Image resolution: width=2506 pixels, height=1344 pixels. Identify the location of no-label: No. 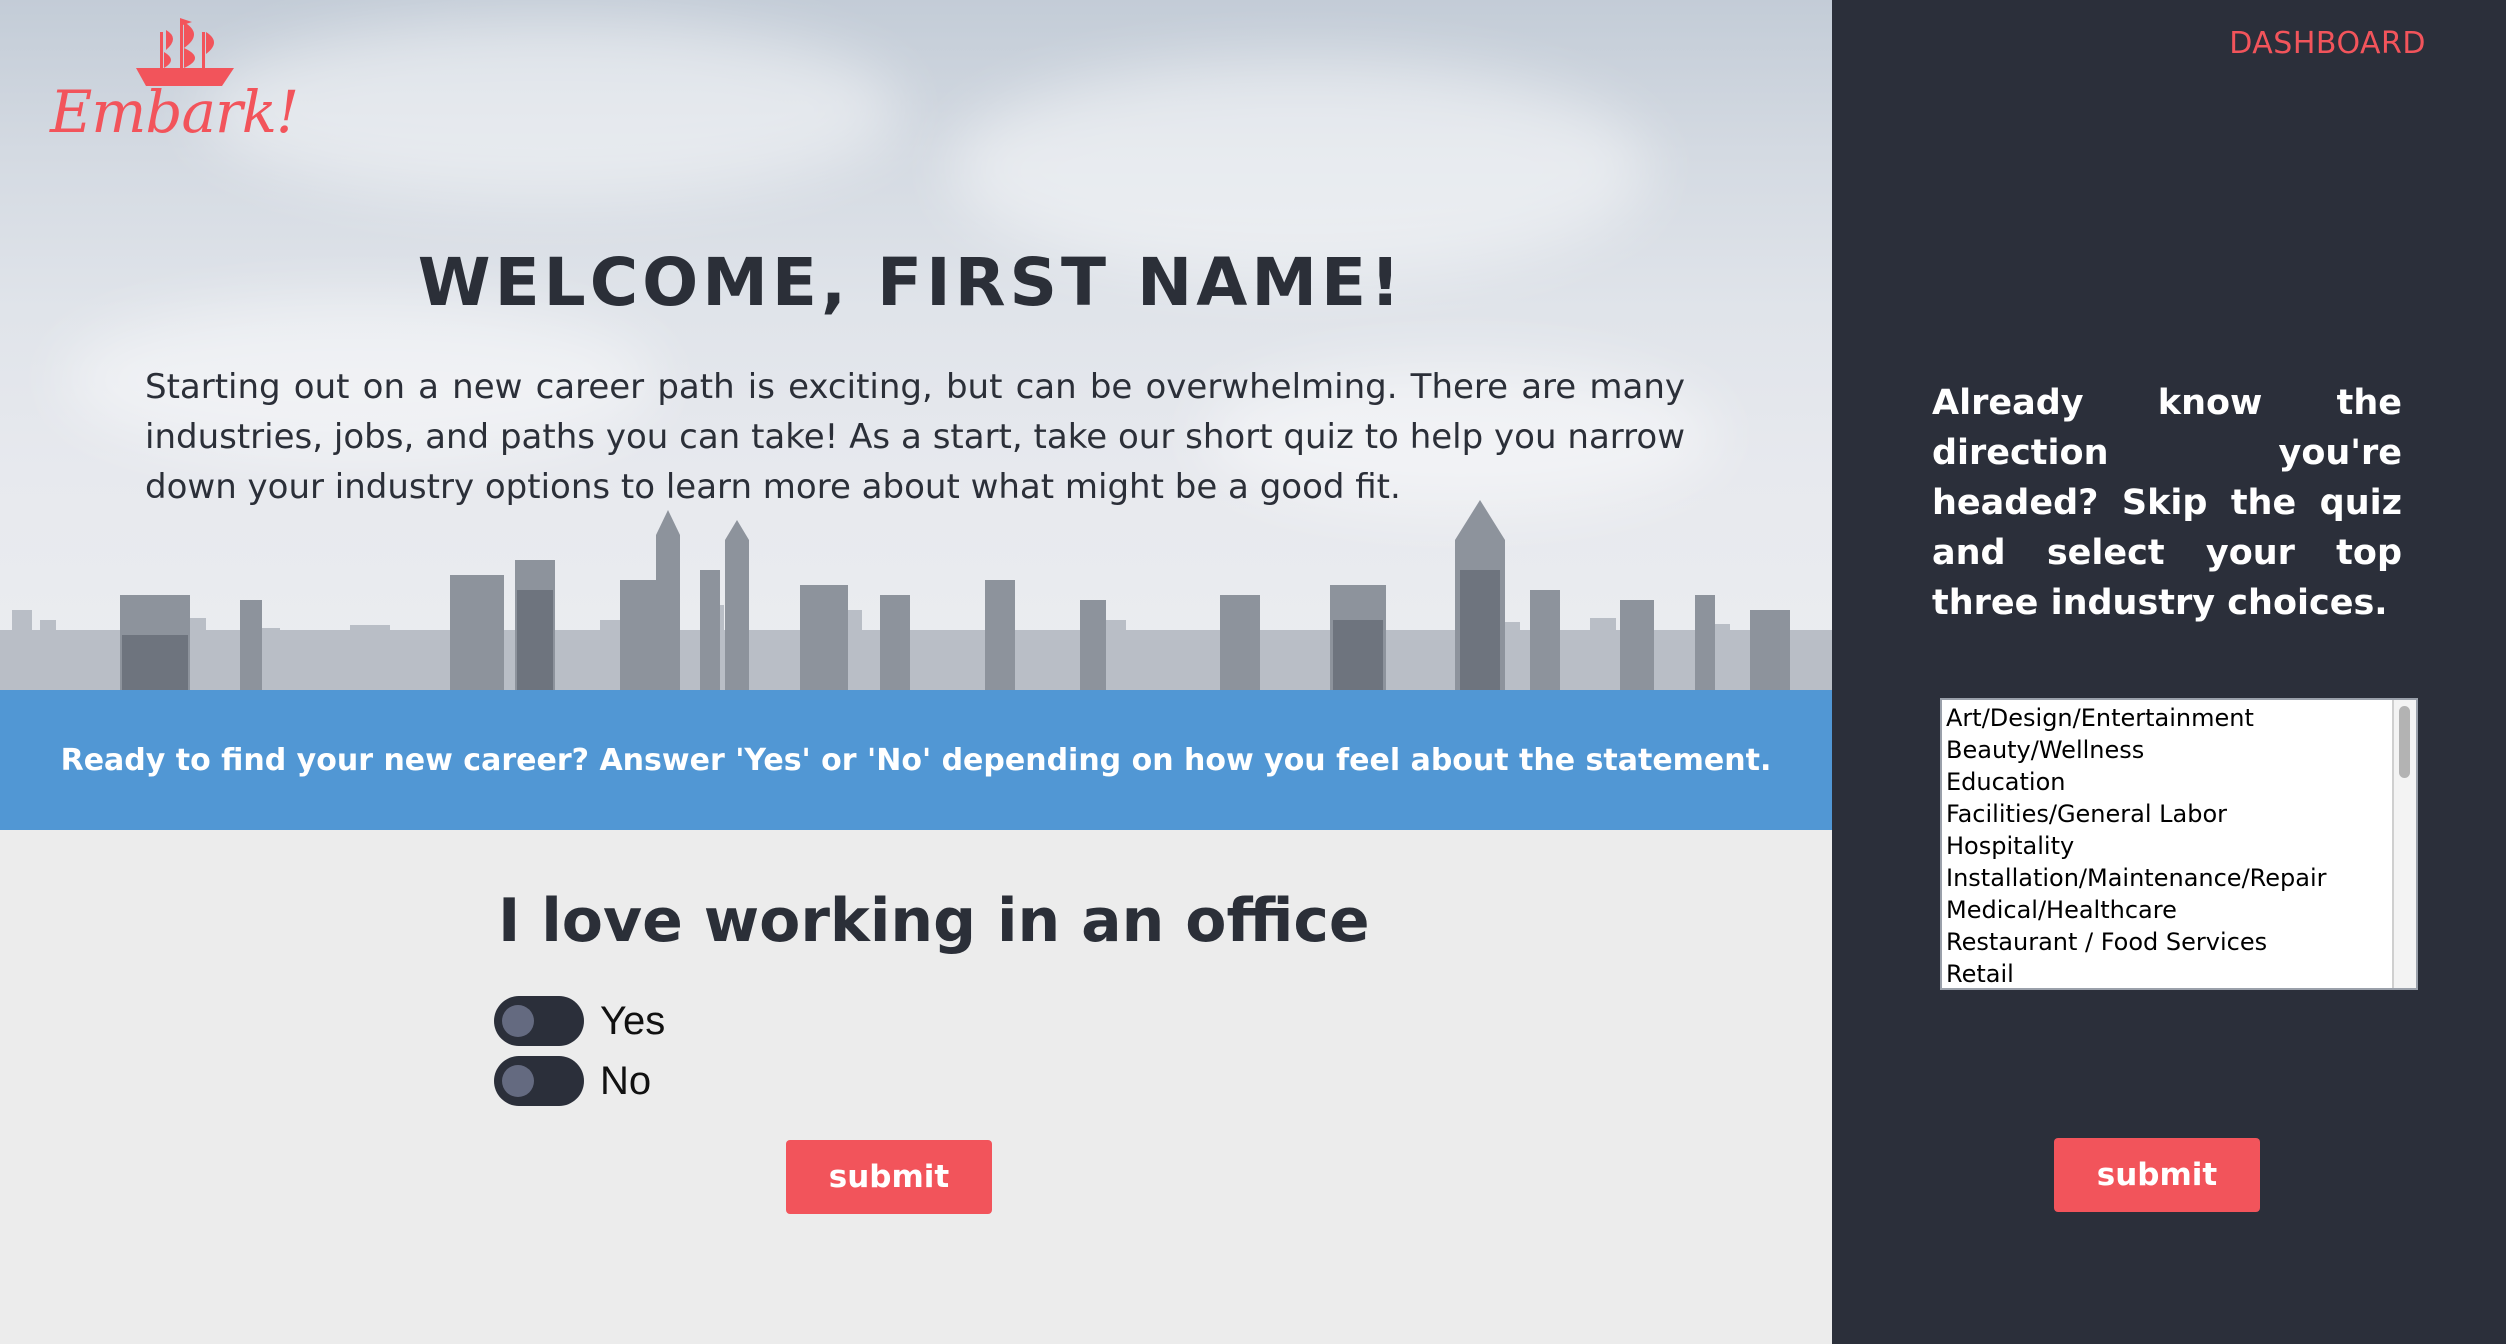
(626, 1080).